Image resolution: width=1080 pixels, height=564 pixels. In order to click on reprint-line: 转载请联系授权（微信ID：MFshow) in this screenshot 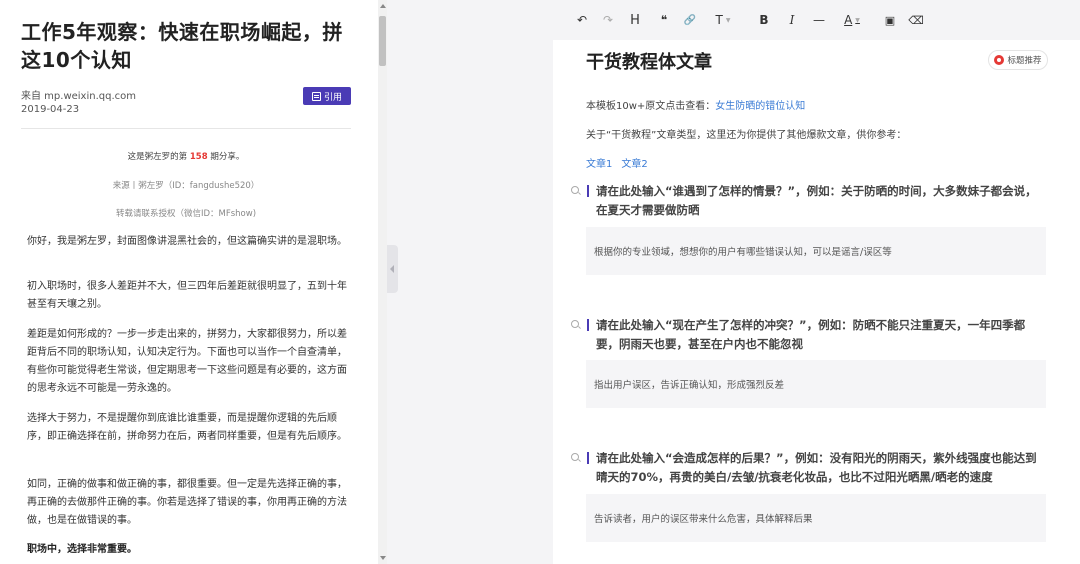, I will do `click(186, 214)`.